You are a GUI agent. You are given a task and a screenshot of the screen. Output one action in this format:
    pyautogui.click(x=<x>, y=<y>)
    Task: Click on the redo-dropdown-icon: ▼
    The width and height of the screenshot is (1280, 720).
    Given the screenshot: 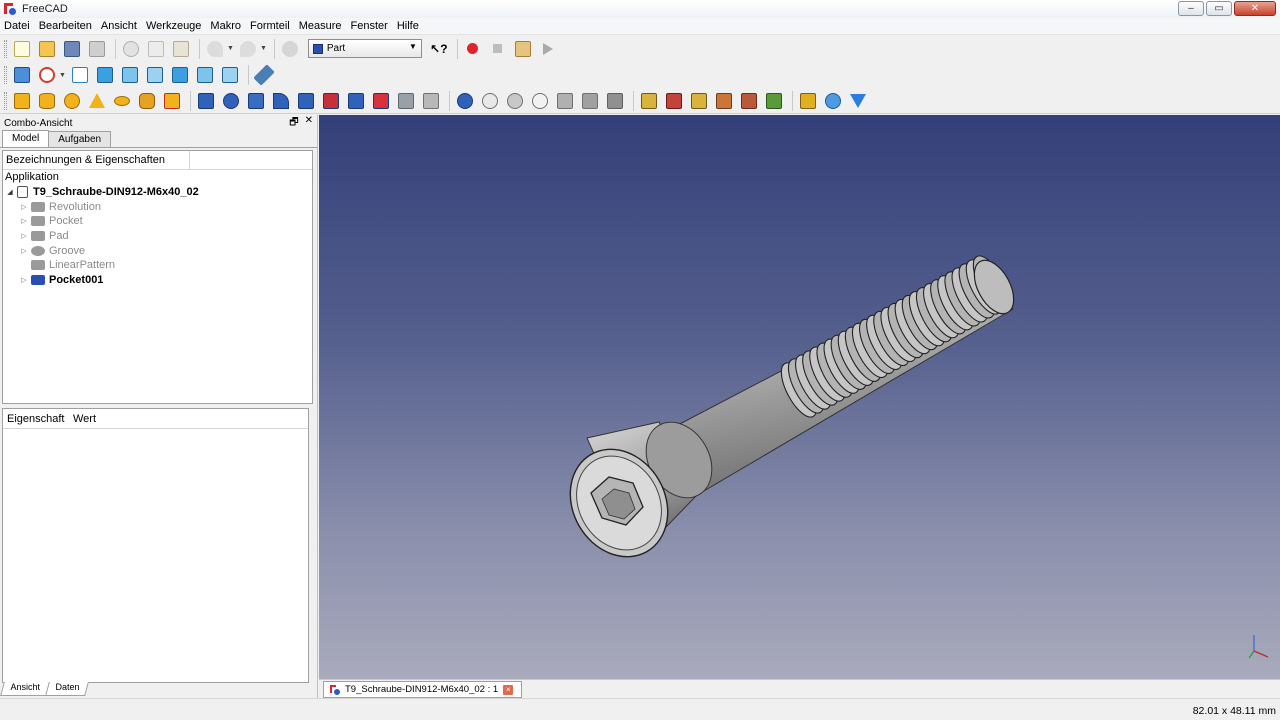 What is the action you would take?
    pyautogui.click(x=263, y=48)
    